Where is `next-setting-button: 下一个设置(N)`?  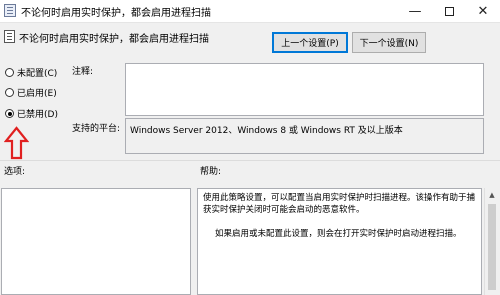
next-setting-button: 下一个设置(N) is located at coordinates (389, 42).